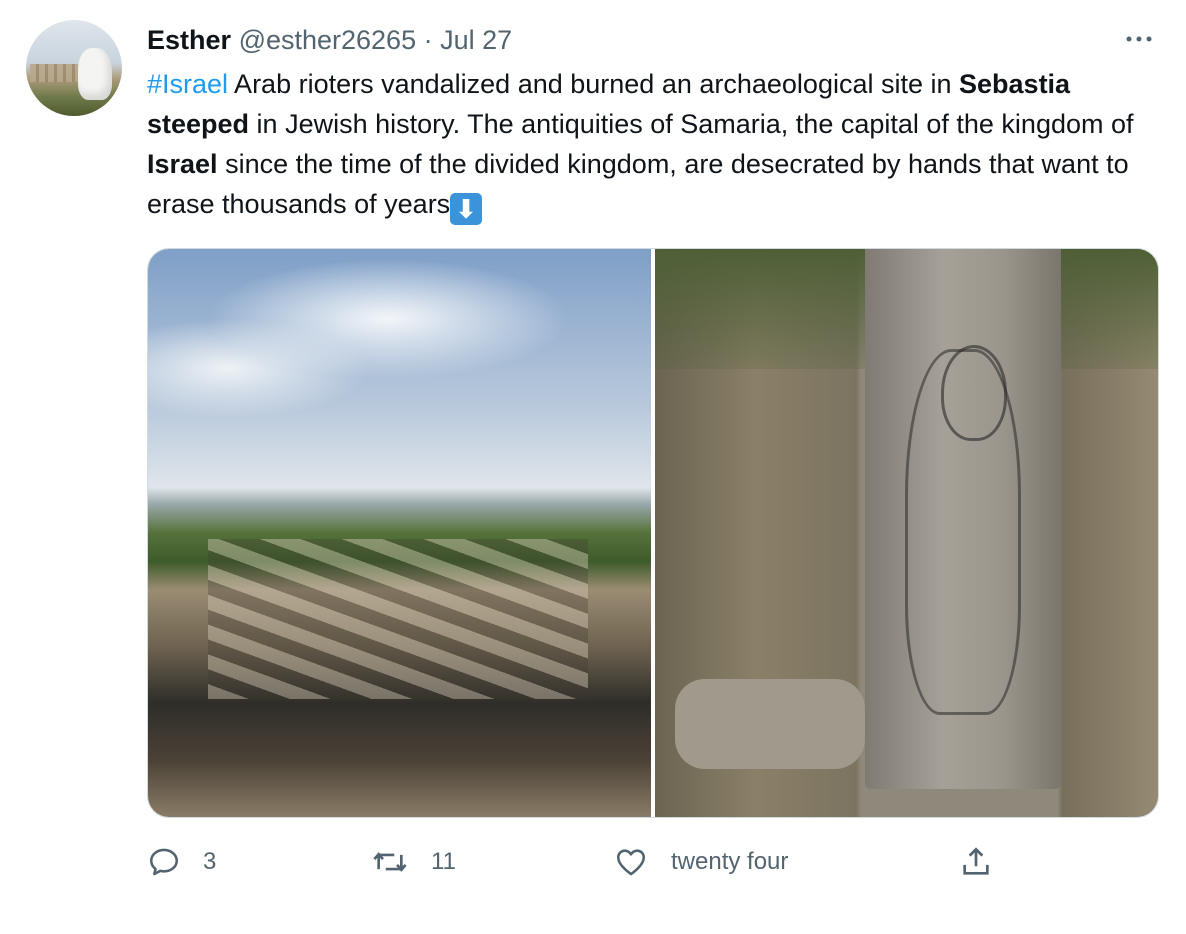 This screenshot has width=1186, height=934. What do you see at coordinates (631, 862) in the screenshot?
I see `heart-icon` at bounding box center [631, 862].